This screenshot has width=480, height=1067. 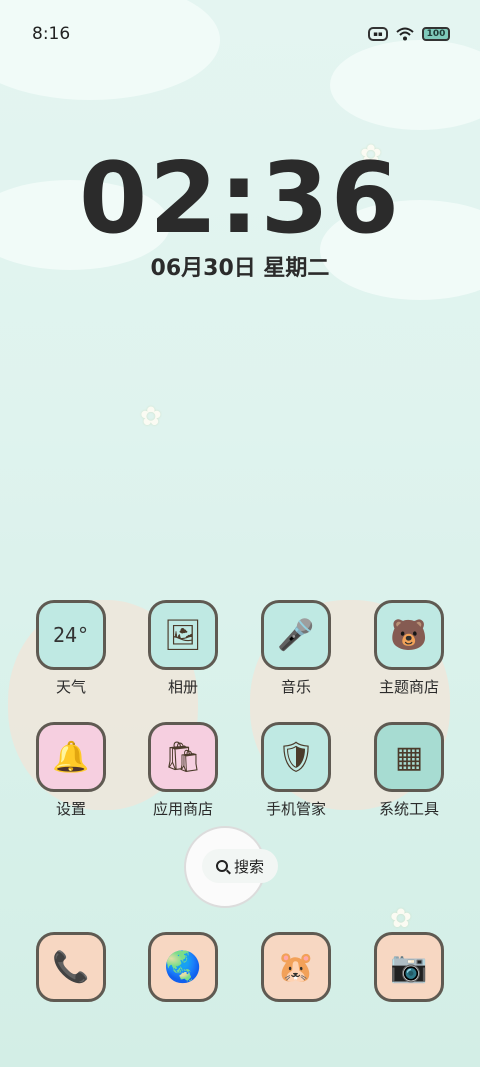 I want to click on search-button: 搜索, so click(x=240, y=866).